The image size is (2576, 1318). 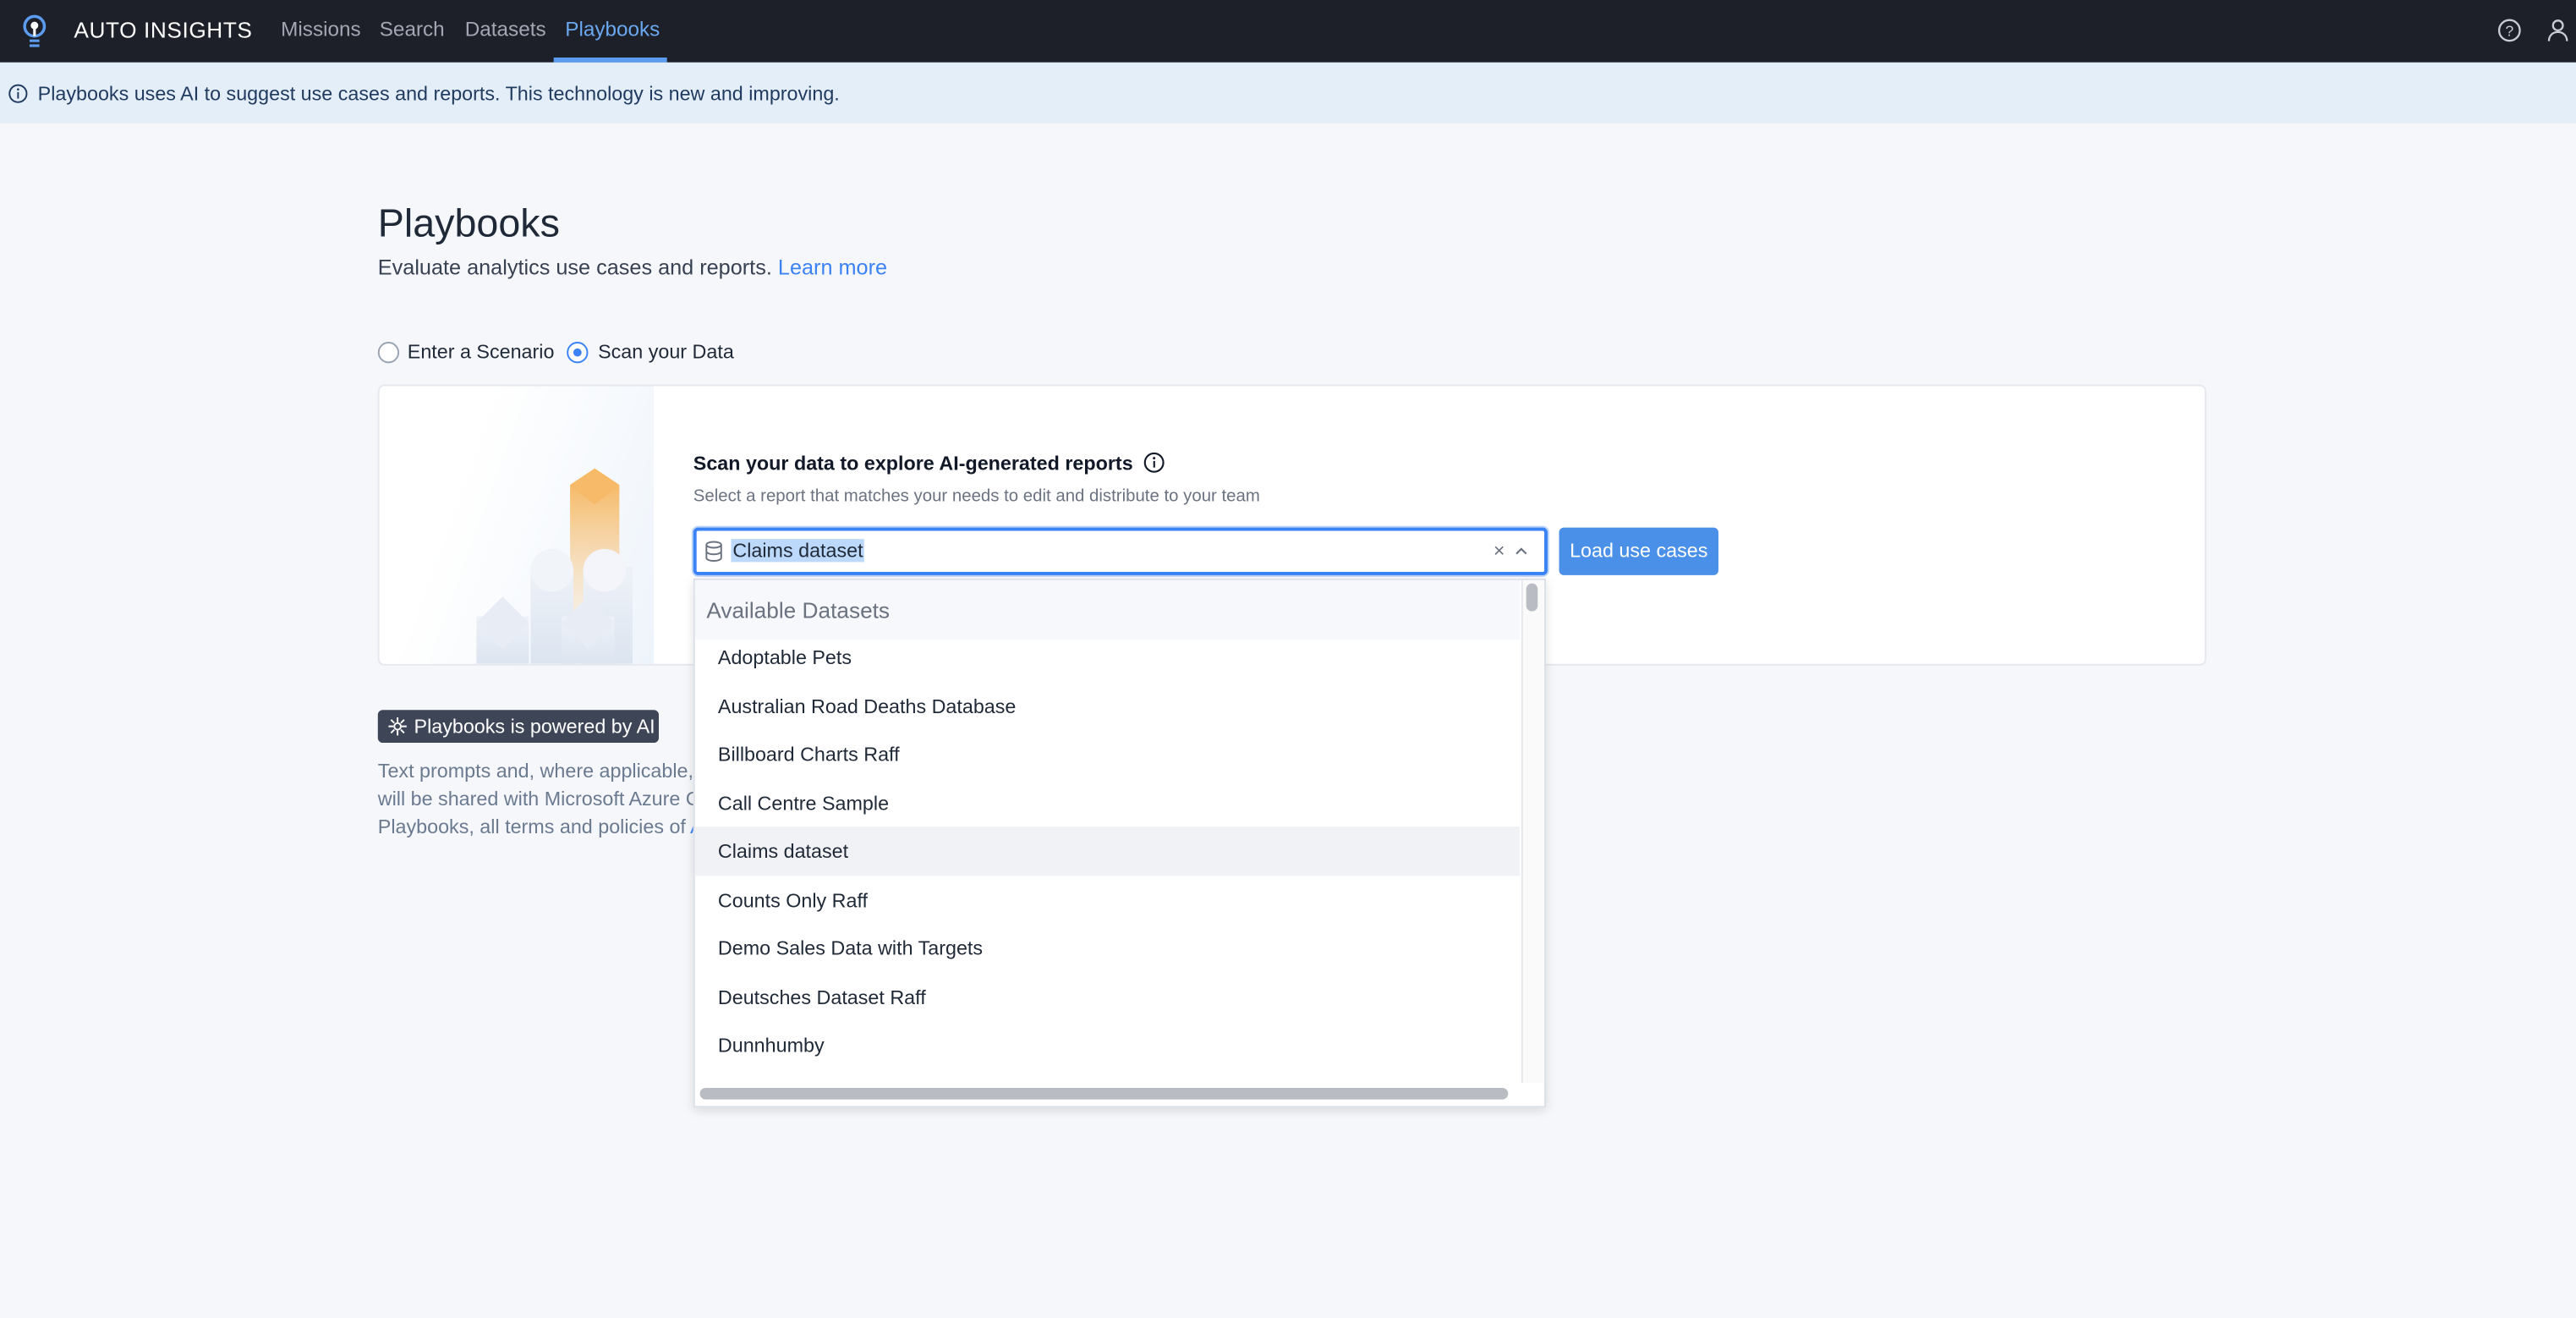 I want to click on dropdown-group-header: Available Datasets, so click(x=1107, y=609).